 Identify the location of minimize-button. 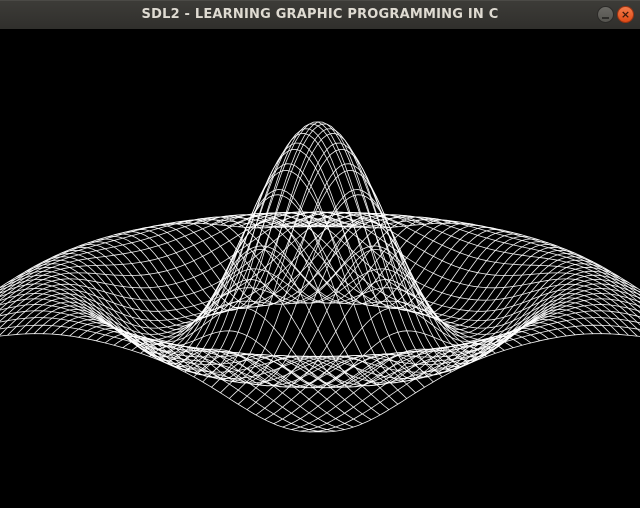
(605, 14).